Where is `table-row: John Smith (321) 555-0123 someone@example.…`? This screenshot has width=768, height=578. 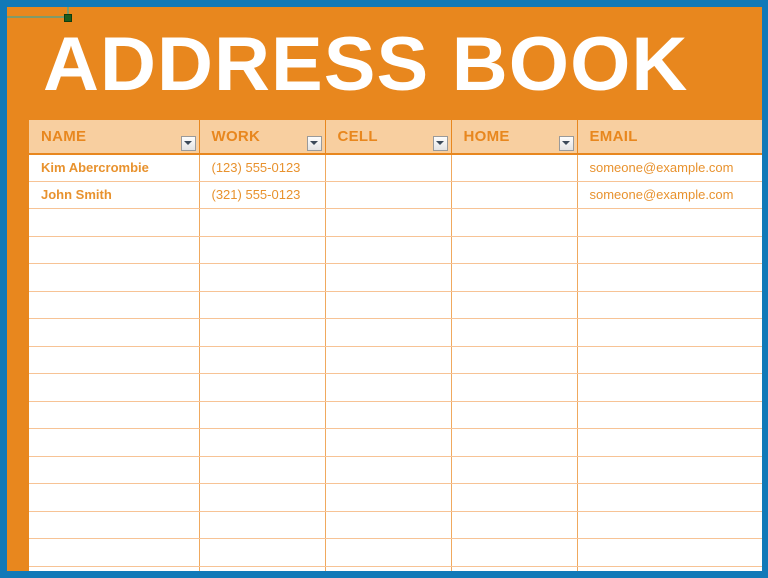
table-row: John Smith (321) 555-0123 someone@example.… is located at coordinates (395, 195).